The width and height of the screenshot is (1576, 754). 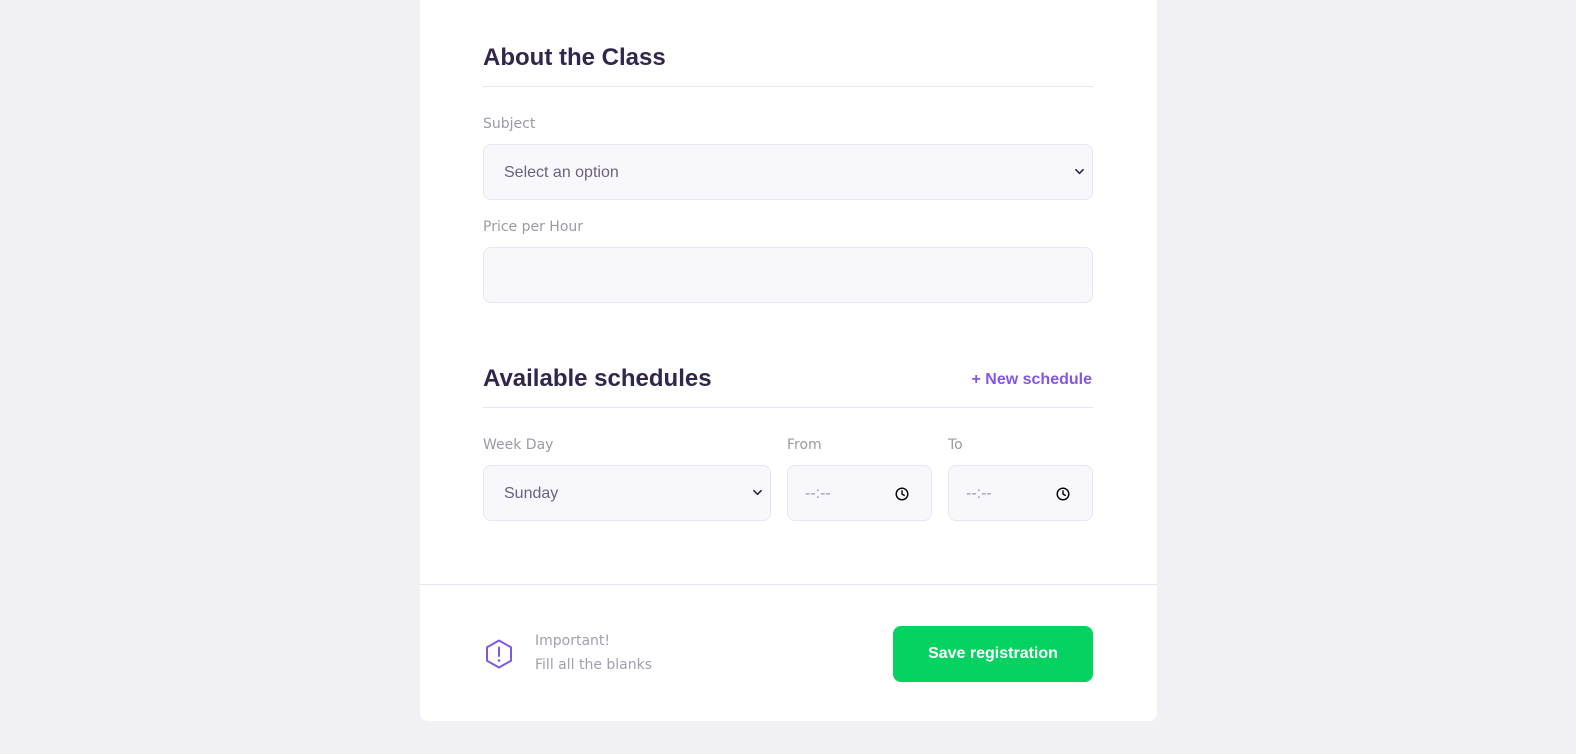 I want to click on price-label: Price per Hour, so click(x=533, y=227).